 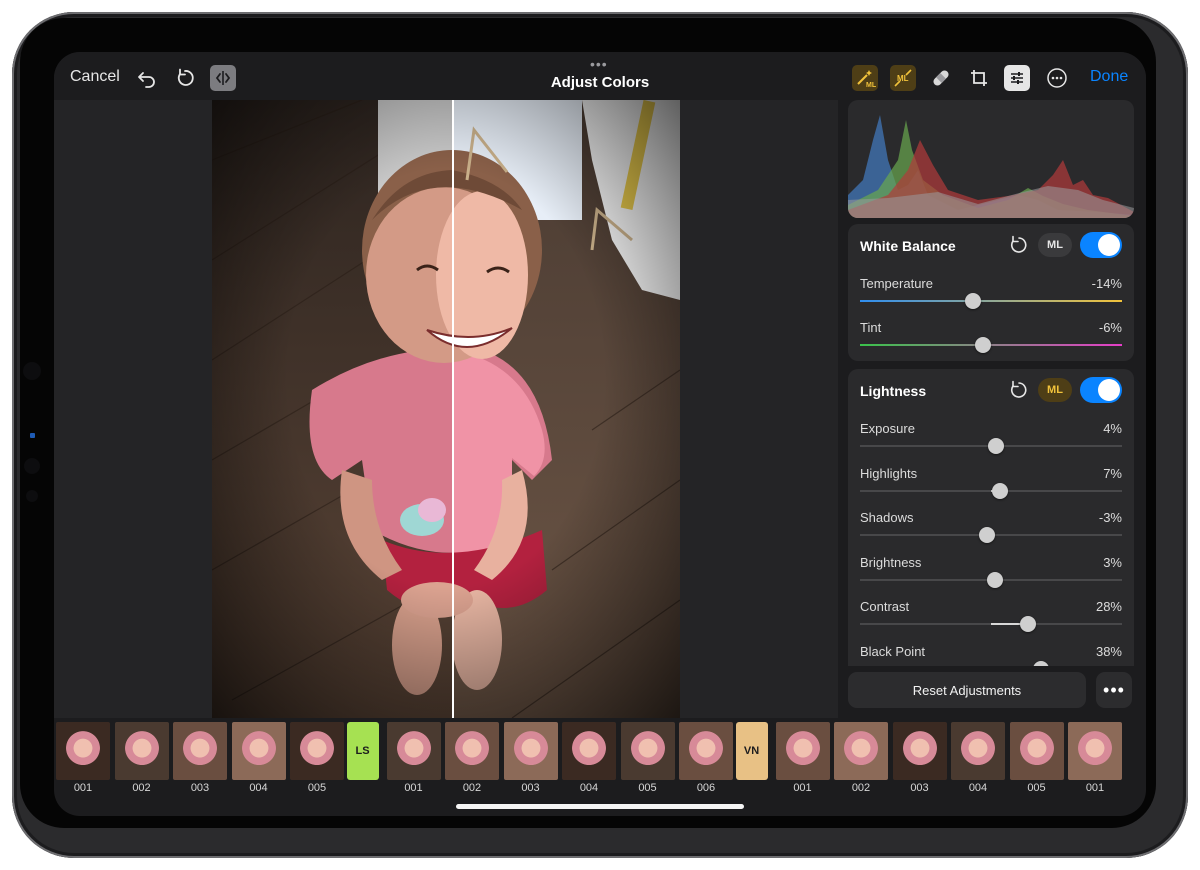 I want to click on exposure-slider-thumb, so click(x=996, y=446).